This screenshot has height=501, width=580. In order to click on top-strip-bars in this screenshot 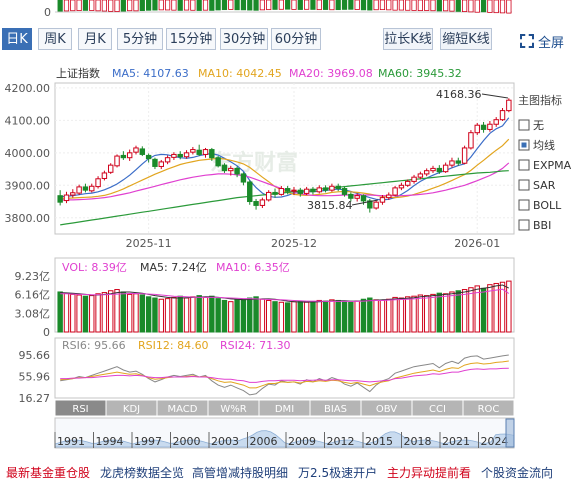, I will do `click(284, 7)`.